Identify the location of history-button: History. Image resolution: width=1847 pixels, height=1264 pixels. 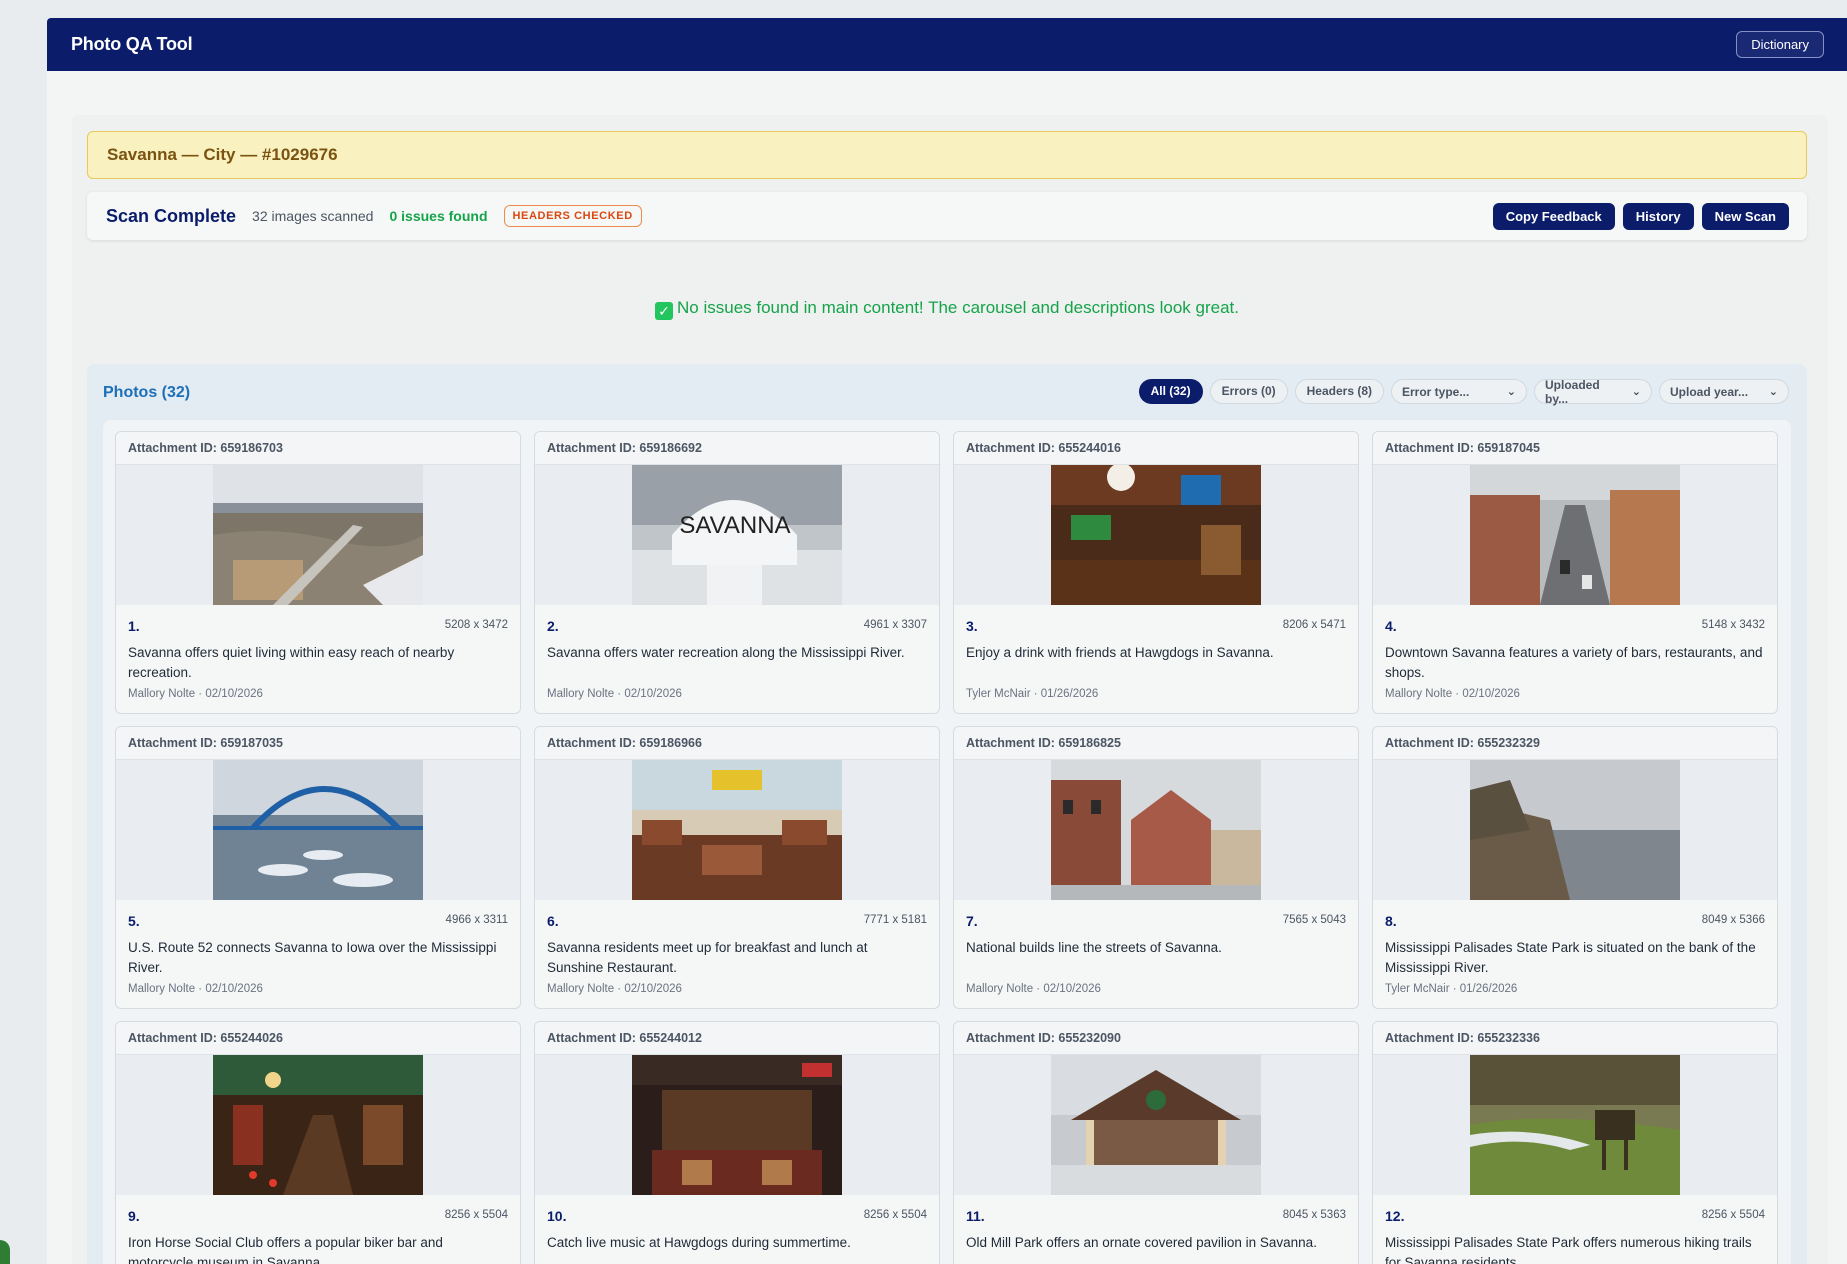
(1658, 216).